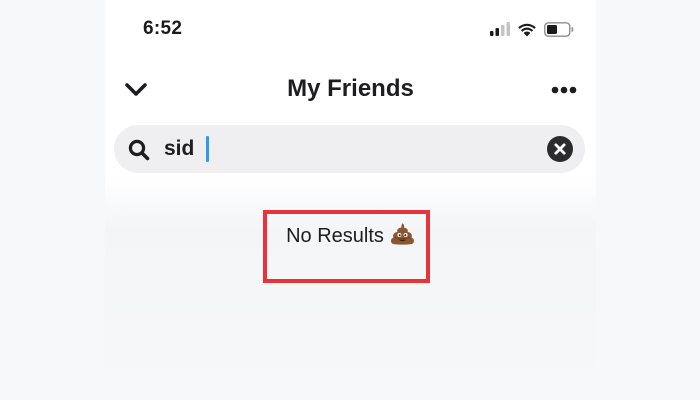 Image resolution: width=700 pixels, height=400 pixels. I want to click on text-caret, so click(207, 149).